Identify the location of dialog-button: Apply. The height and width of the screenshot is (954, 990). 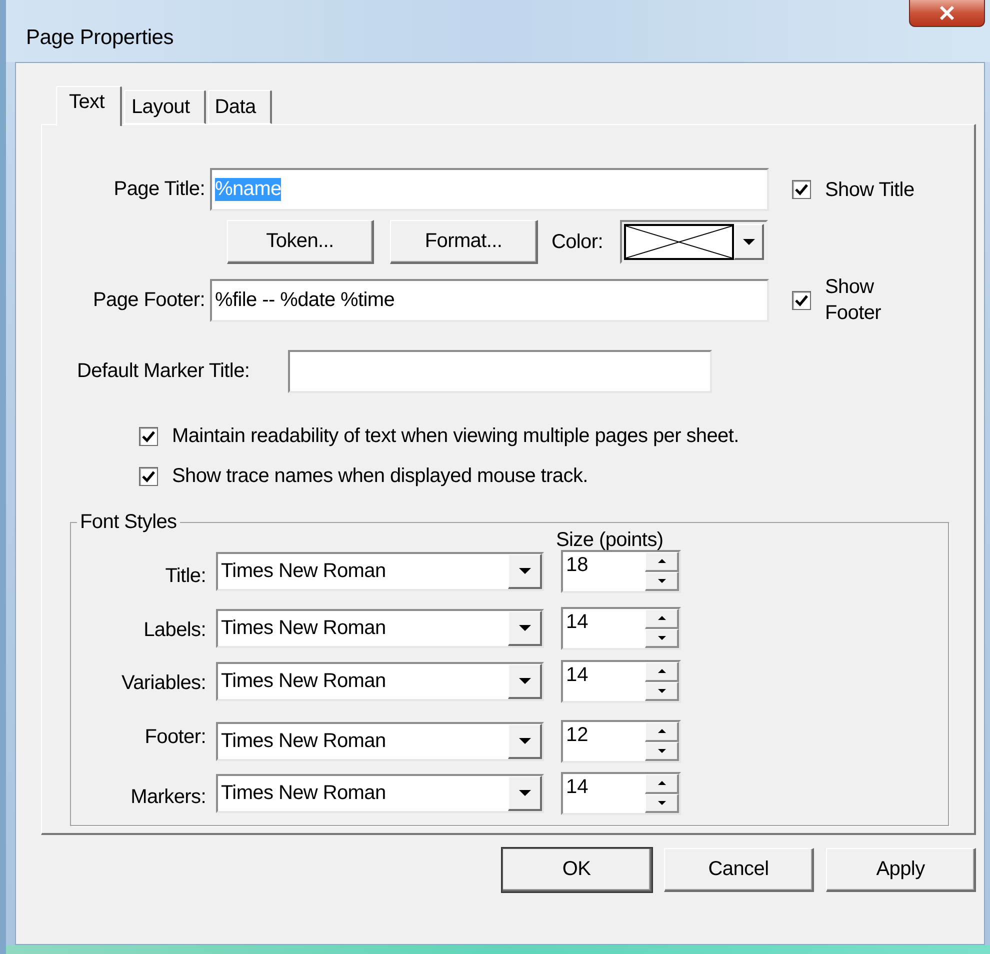
(901, 870).